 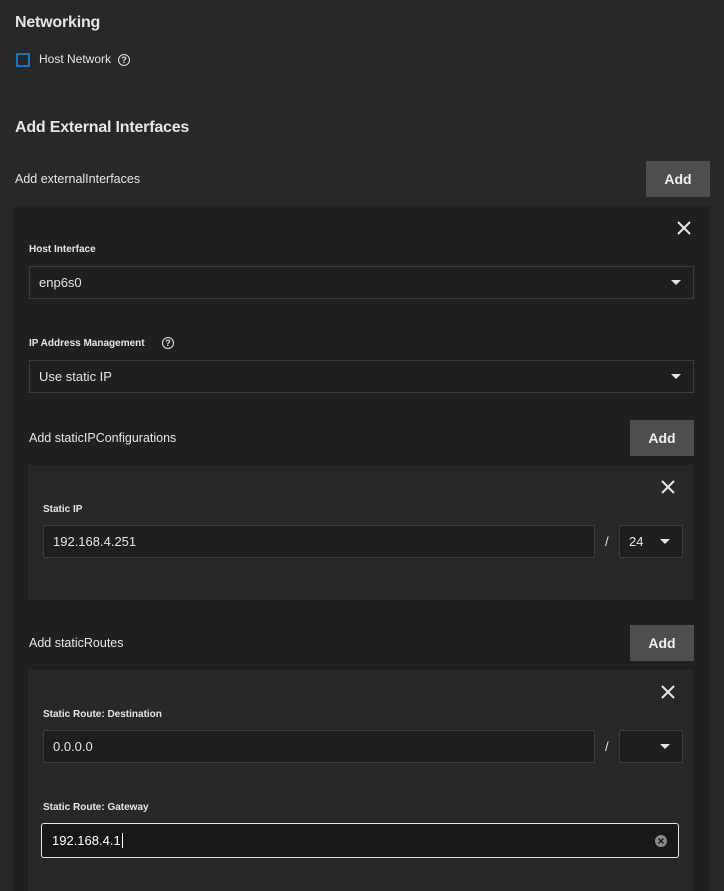 What do you see at coordinates (73, 746) in the screenshot?
I see `route-destination-value: 0.0.0.0` at bounding box center [73, 746].